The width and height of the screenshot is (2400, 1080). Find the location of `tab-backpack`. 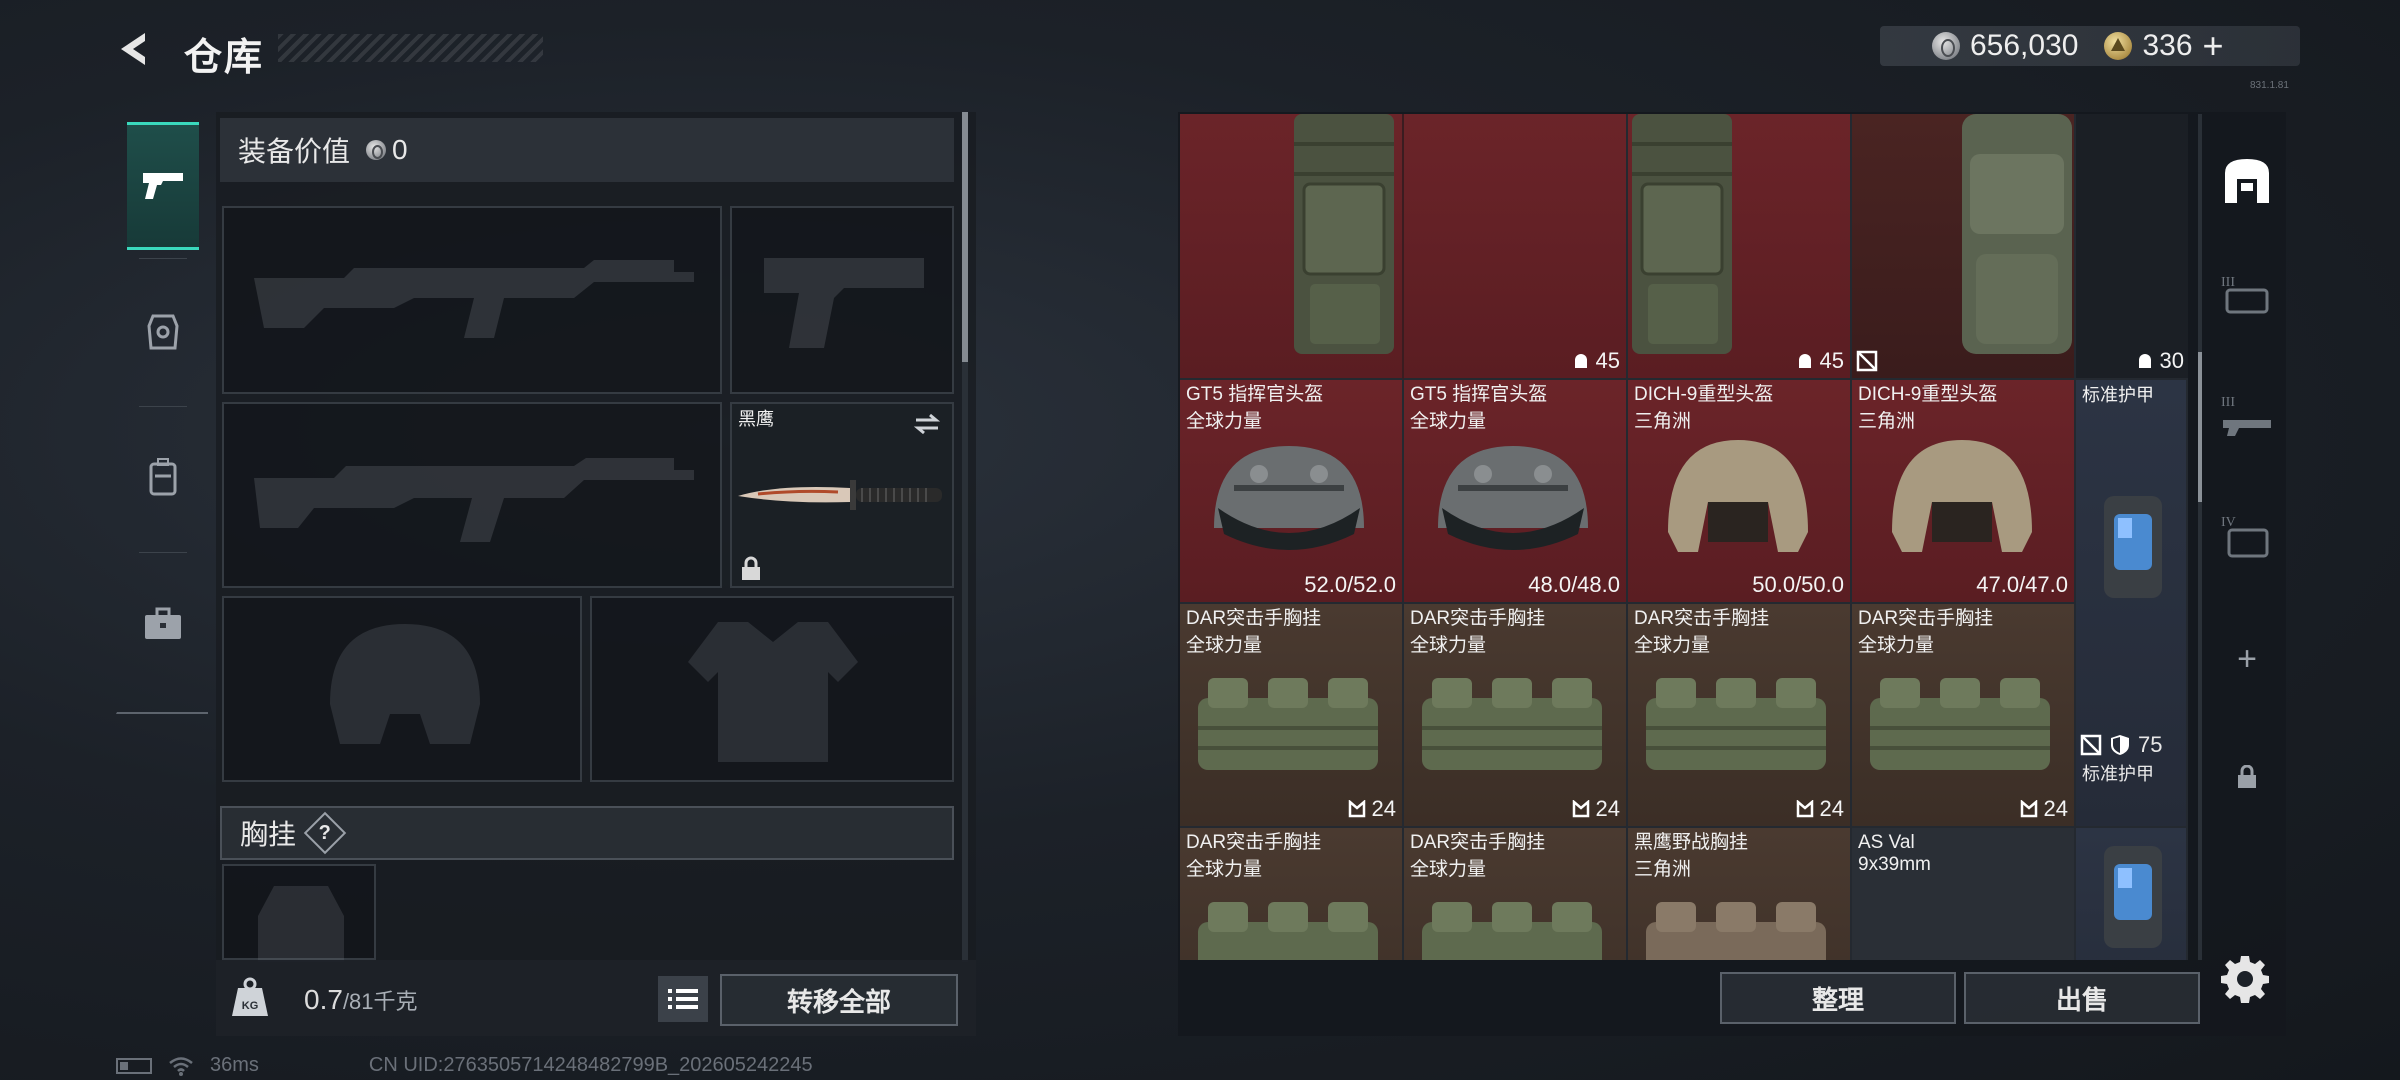

tab-backpack is located at coordinates (163, 478).